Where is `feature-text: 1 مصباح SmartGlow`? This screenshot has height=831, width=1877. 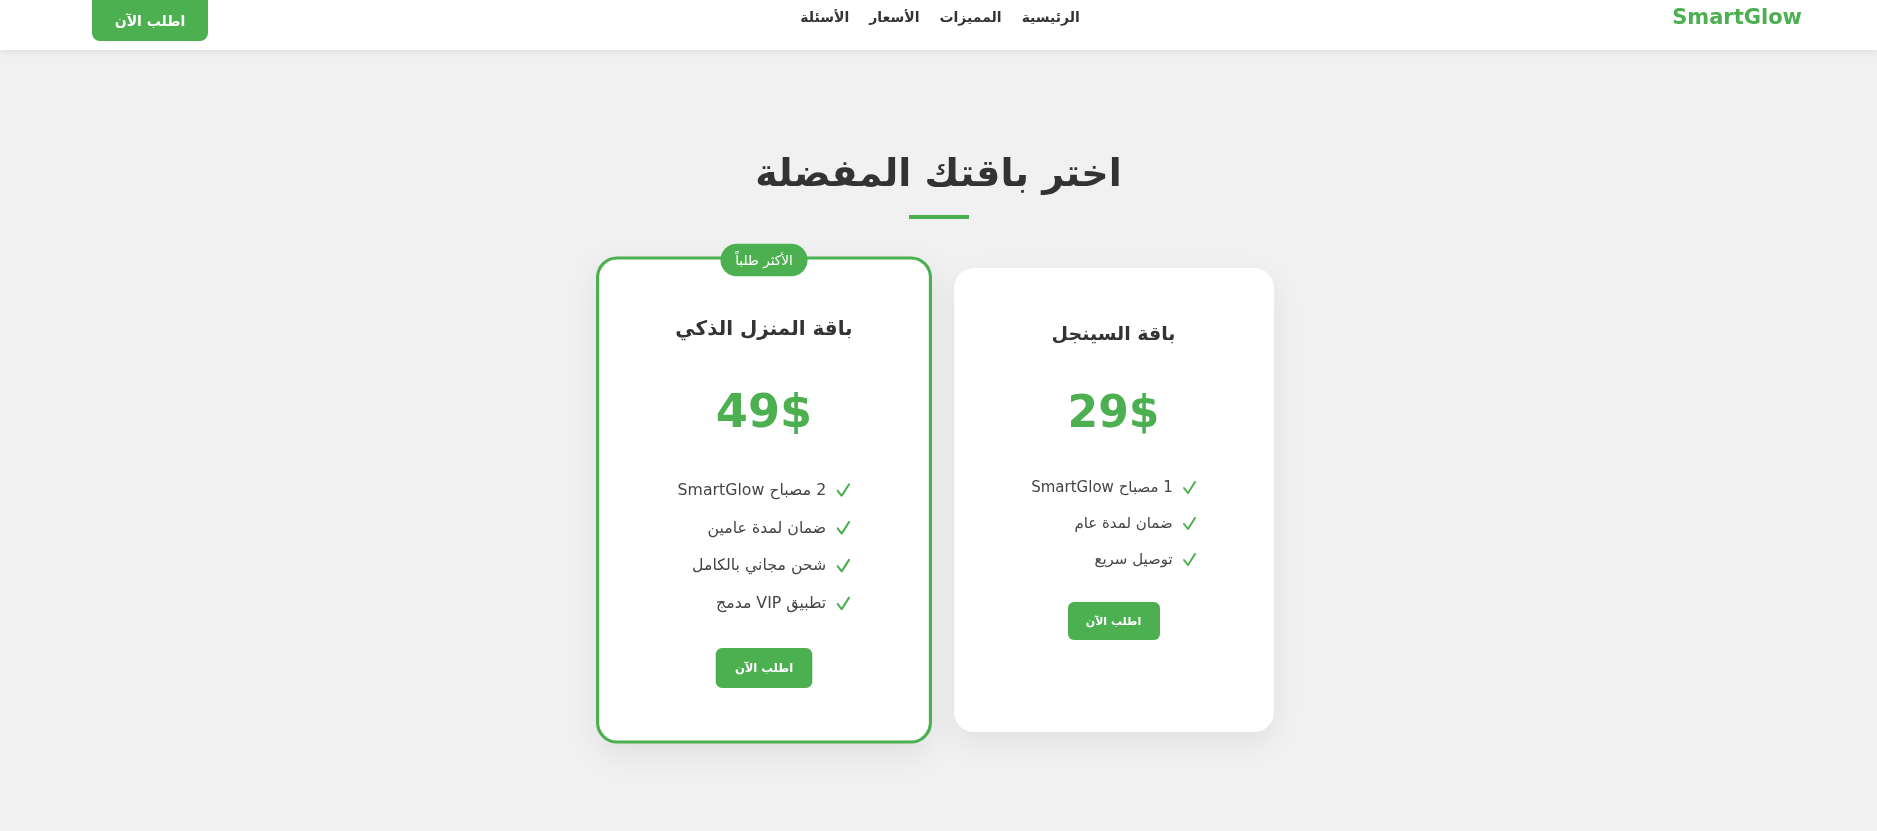
feature-text: 1 مصباح SmartGlow is located at coordinates (1102, 487).